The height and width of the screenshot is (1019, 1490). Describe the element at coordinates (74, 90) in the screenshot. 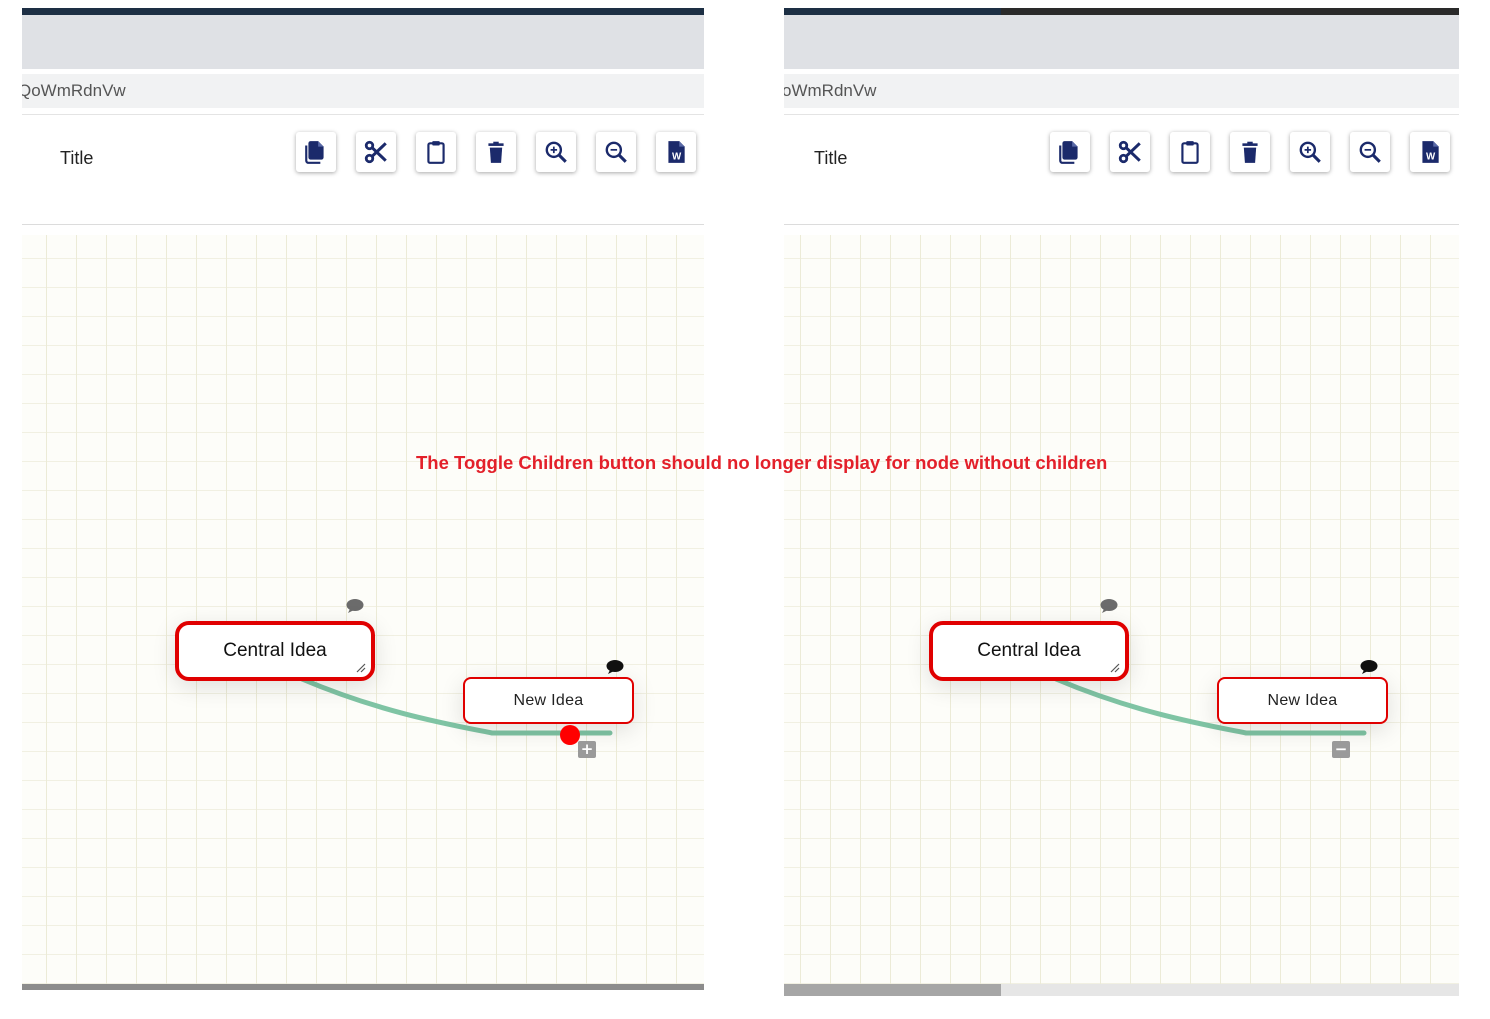

I see `url-text: QoWmRdnVw` at that location.